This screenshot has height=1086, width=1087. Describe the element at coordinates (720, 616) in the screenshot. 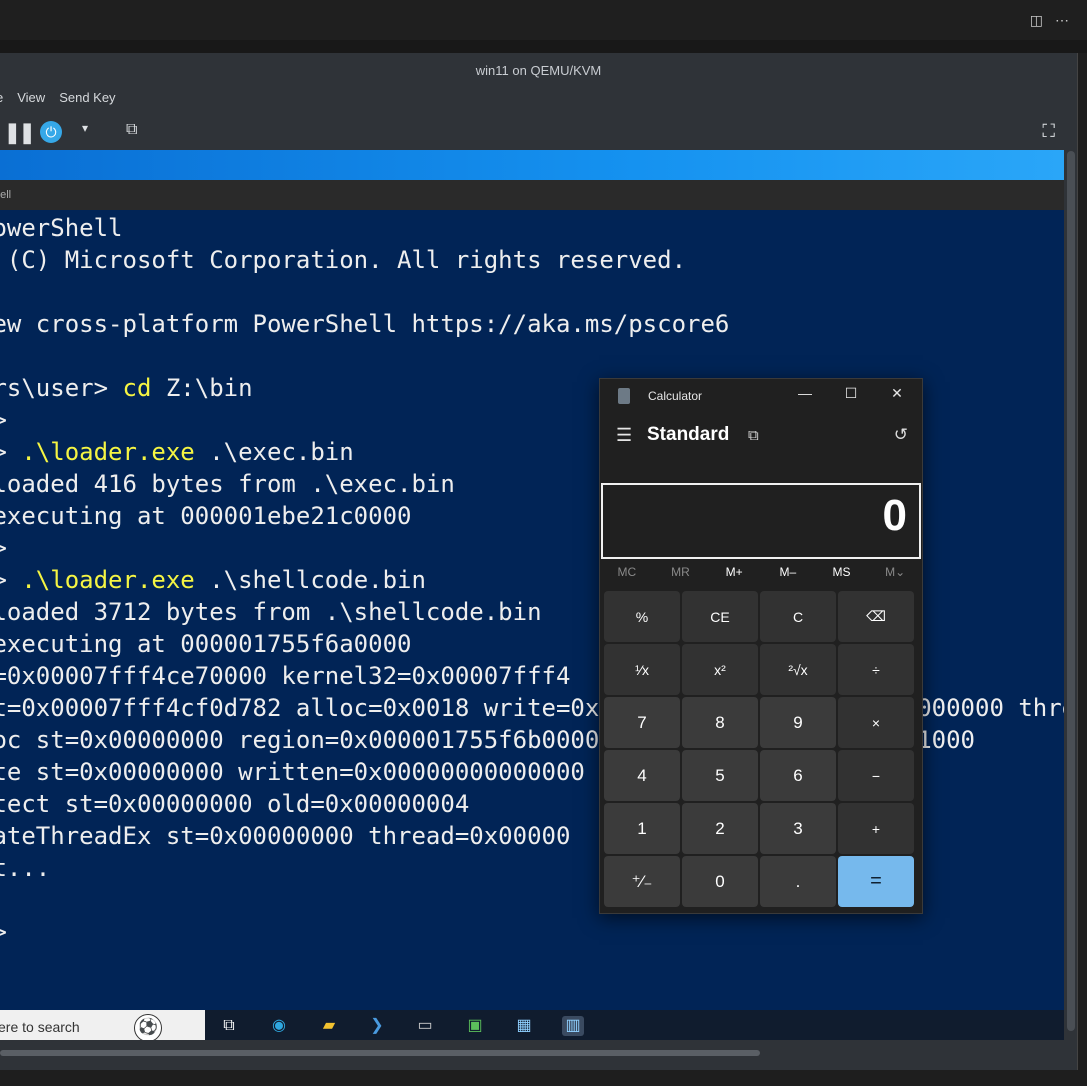

I see `clear-entry-key: CE` at that location.